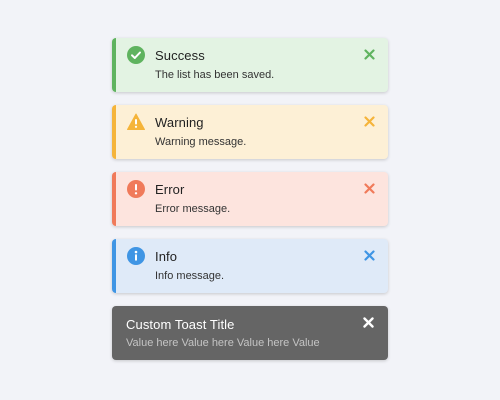  What do you see at coordinates (193, 209) in the screenshot?
I see `toast-message: Error message.` at bounding box center [193, 209].